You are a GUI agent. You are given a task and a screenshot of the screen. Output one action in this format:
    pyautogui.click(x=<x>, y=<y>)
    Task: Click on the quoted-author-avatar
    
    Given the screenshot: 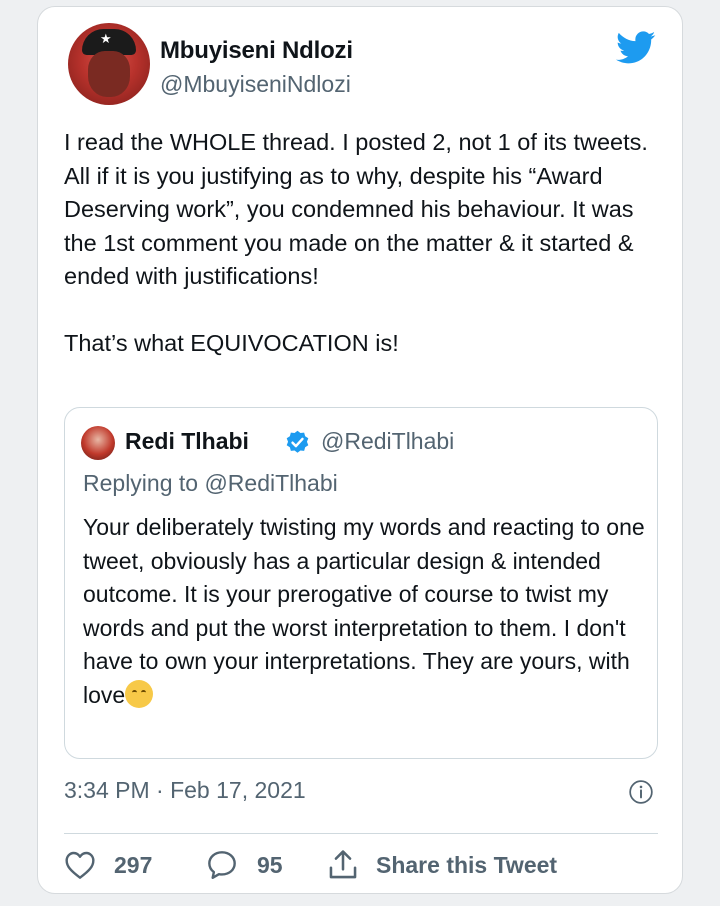 What is the action you would take?
    pyautogui.click(x=98, y=443)
    